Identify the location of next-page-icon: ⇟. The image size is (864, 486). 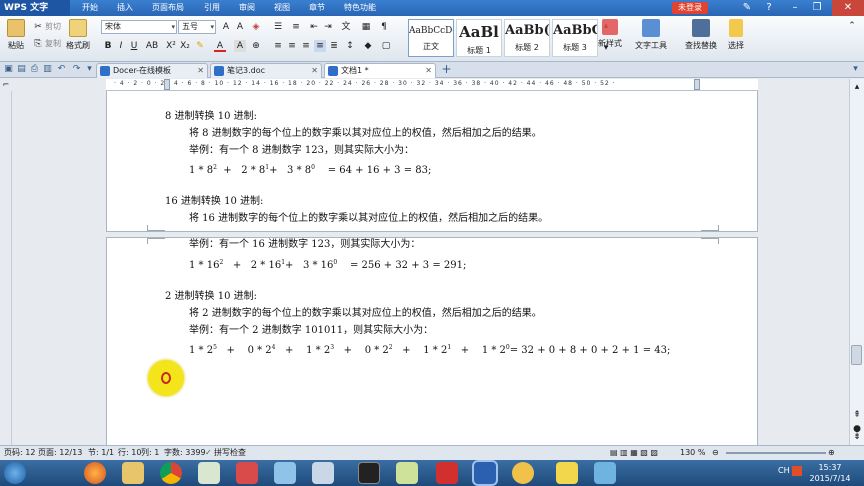
(857, 437).